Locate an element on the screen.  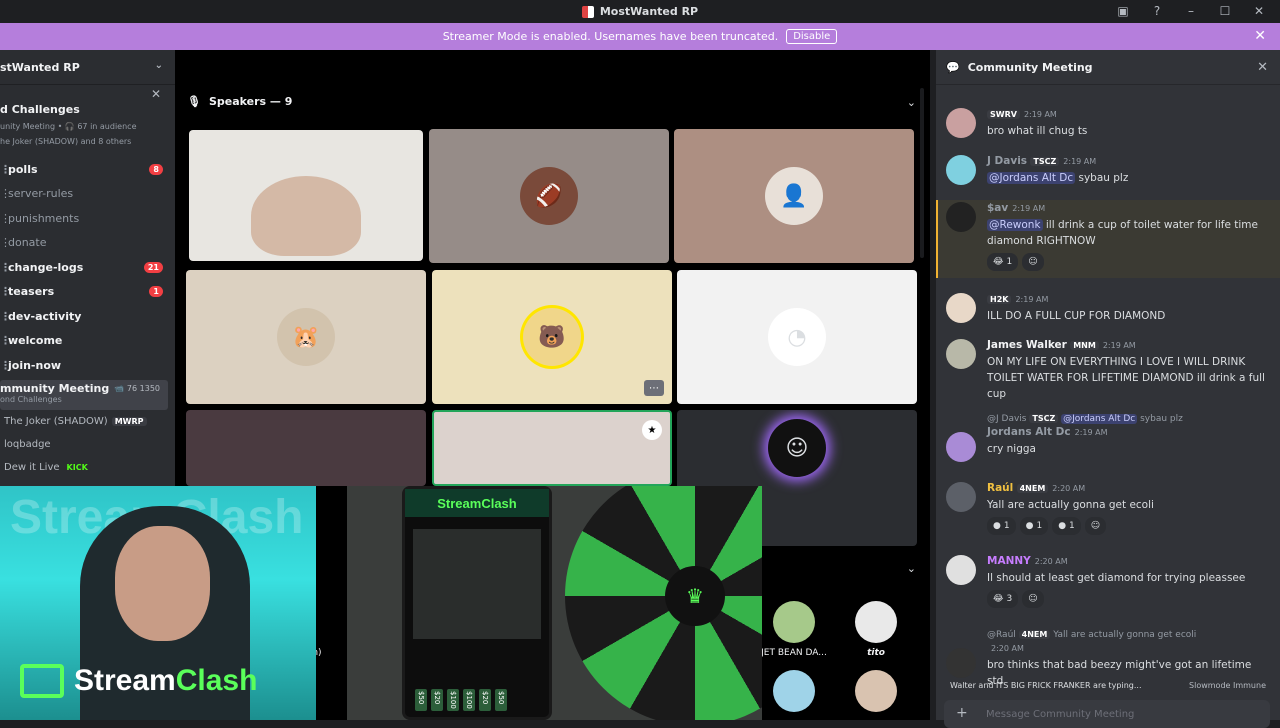
reaction-pill: 😂 3 is located at coordinates (1003, 599).